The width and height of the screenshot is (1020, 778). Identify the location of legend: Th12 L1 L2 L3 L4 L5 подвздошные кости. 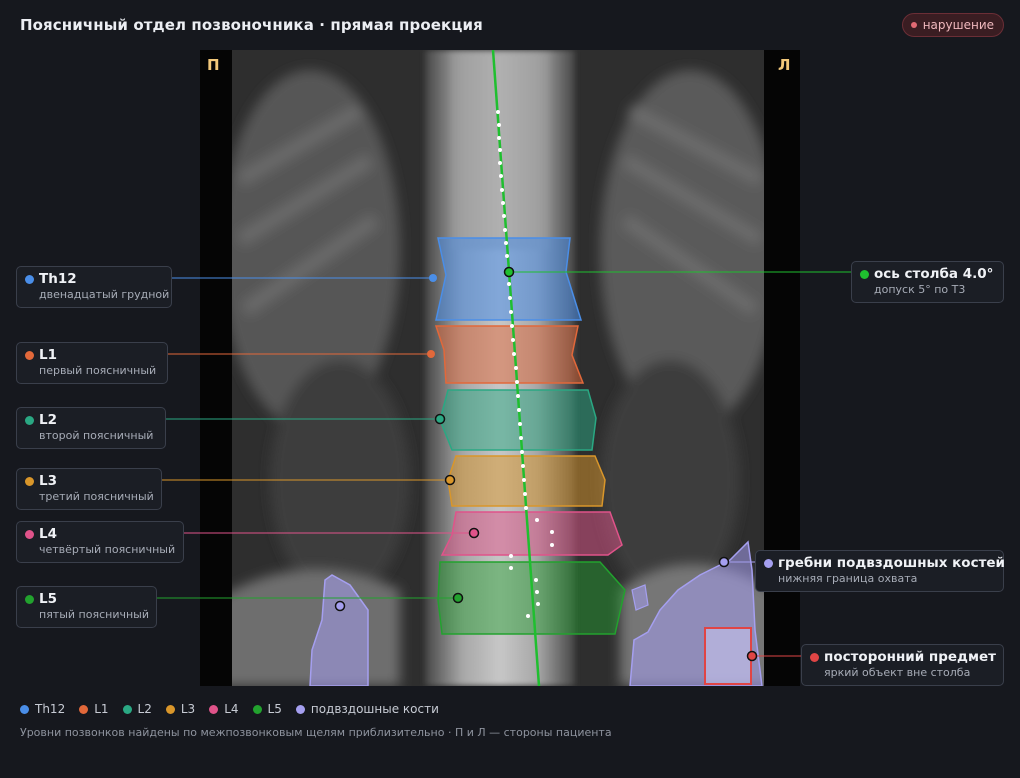
(229, 709).